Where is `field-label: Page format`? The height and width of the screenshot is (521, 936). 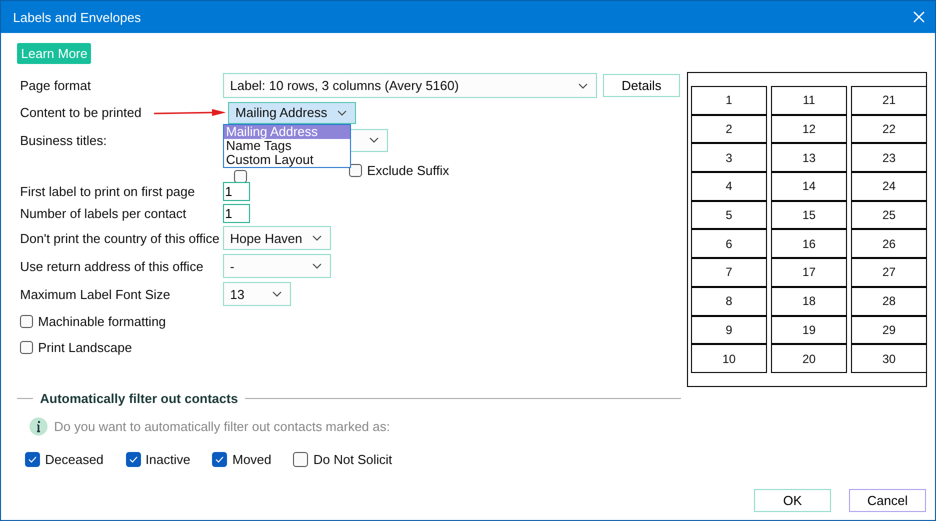
field-label: Page format is located at coordinates (56, 85).